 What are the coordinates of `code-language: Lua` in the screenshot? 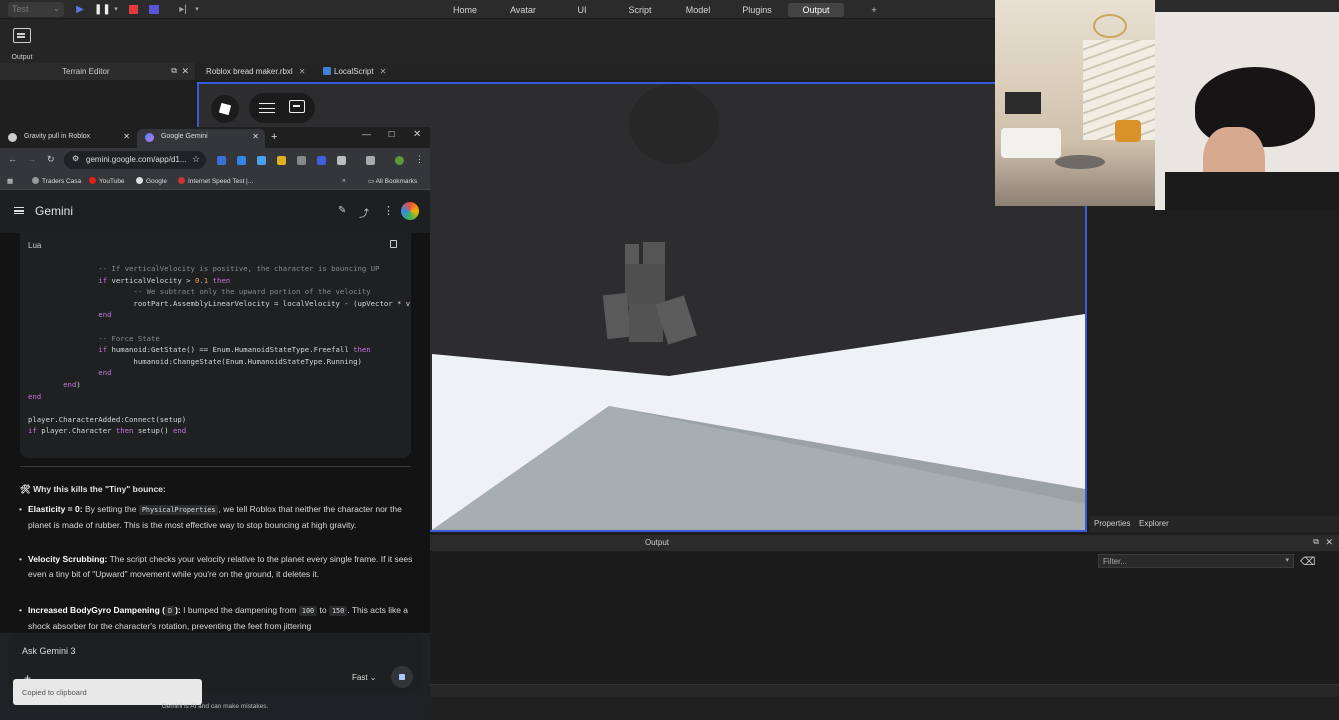 It's located at (35, 245).